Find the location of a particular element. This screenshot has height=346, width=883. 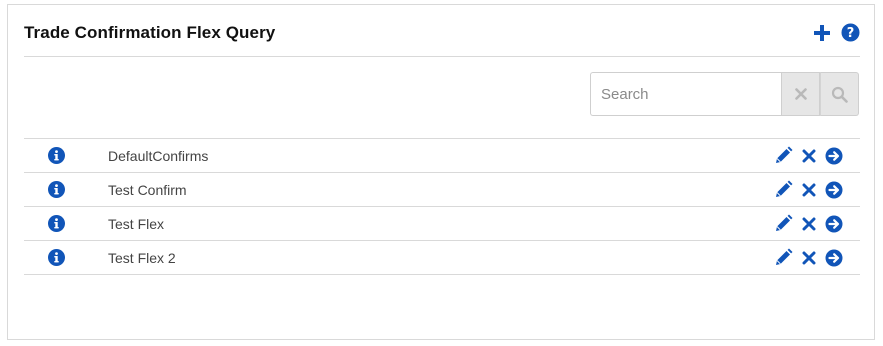

add-query-button is located at coordinates (821, 32).